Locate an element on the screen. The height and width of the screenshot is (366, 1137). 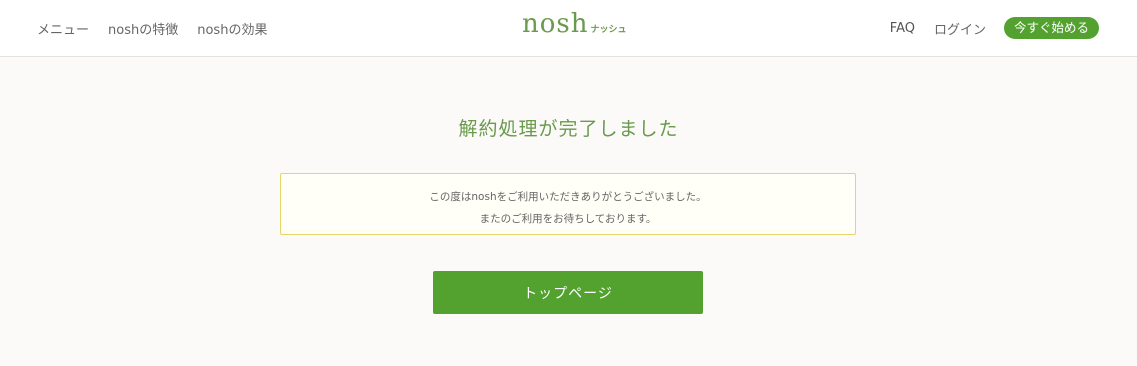
nav-right: FAQ ログイン 今すぐ始める is located at coordinates (994, 28).